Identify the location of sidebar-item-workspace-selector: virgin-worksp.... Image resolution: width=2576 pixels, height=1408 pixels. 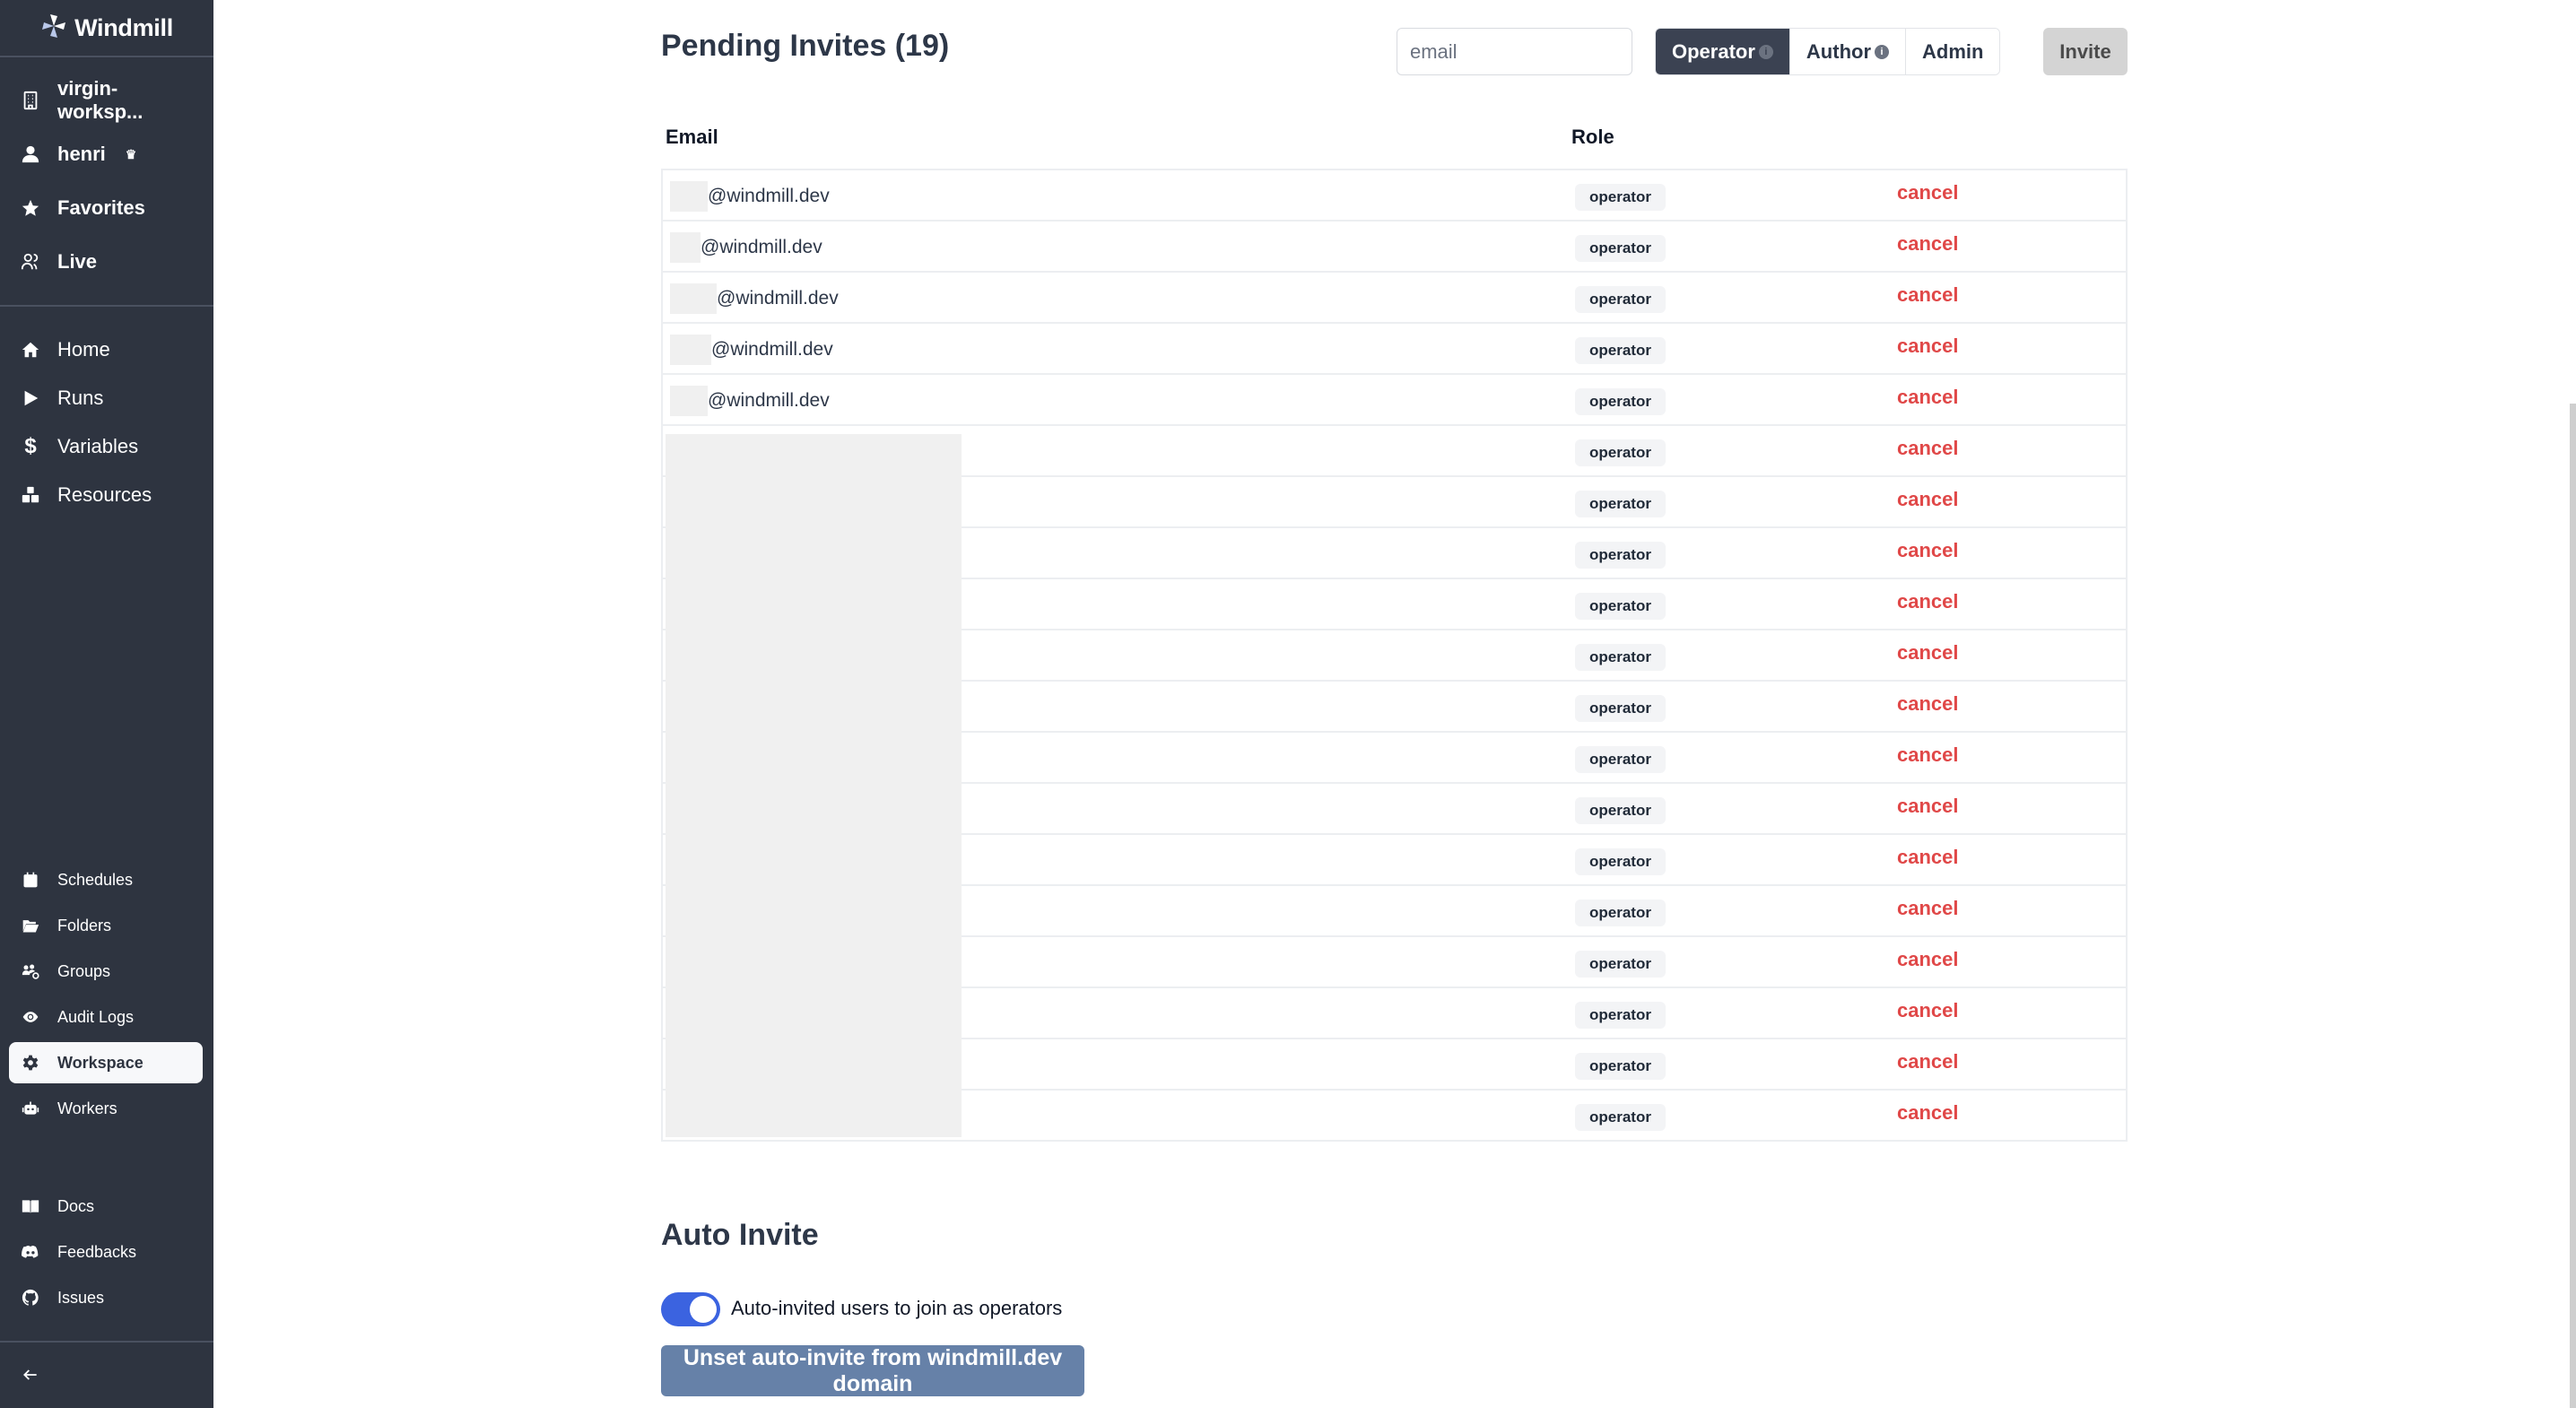
(106, 100).